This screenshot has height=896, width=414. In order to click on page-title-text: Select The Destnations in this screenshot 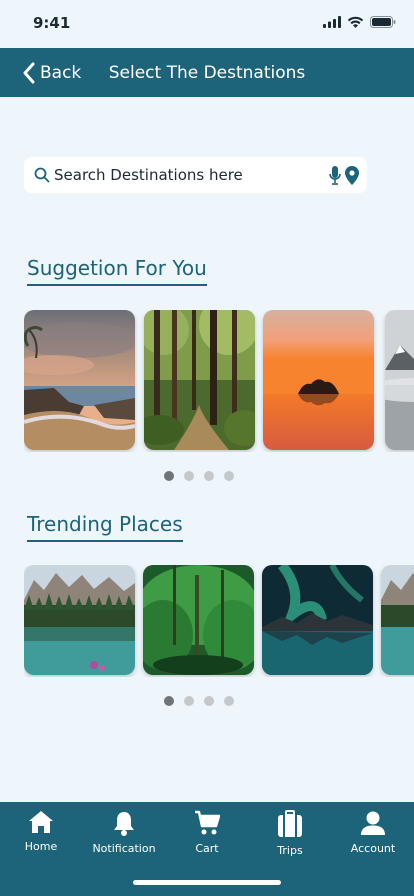, I will do `click(207, 73)`.